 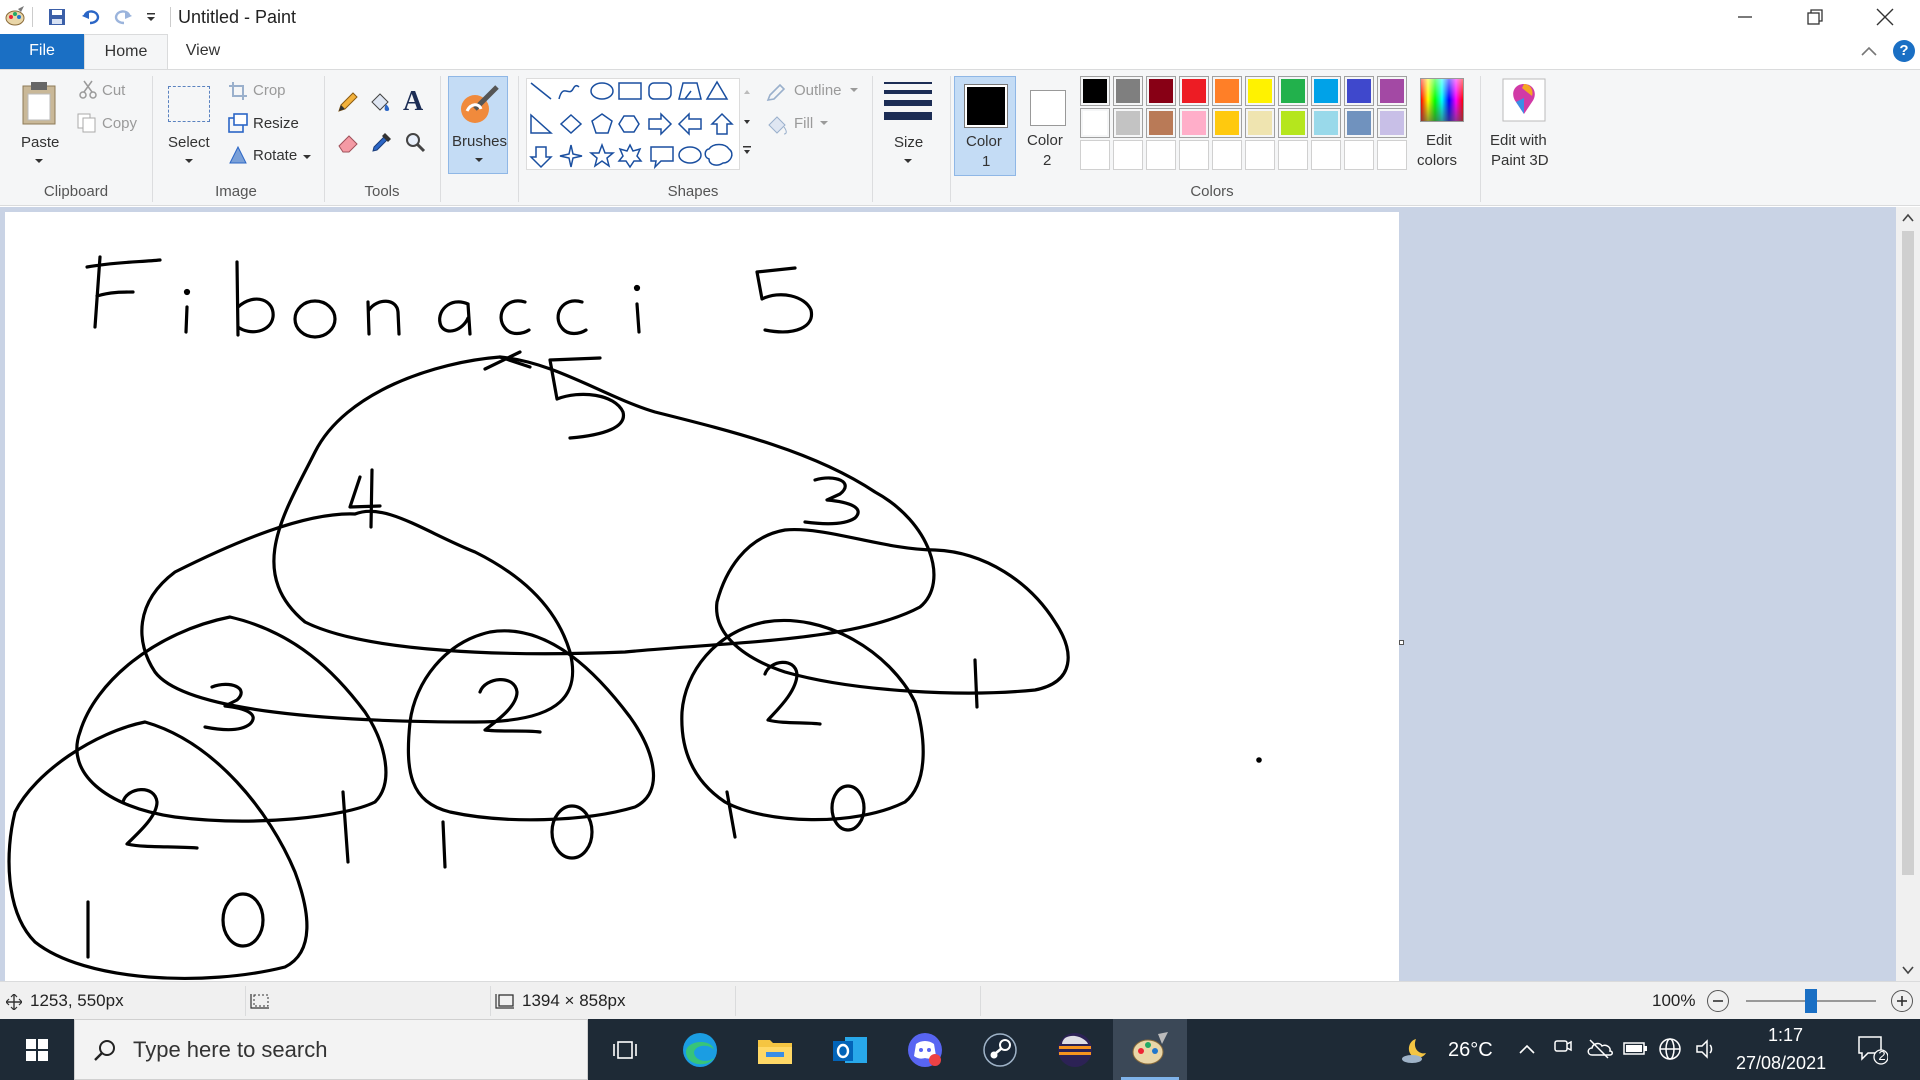 I want to click on collapse-ribbon-icon, so click(x=1869, y=52).